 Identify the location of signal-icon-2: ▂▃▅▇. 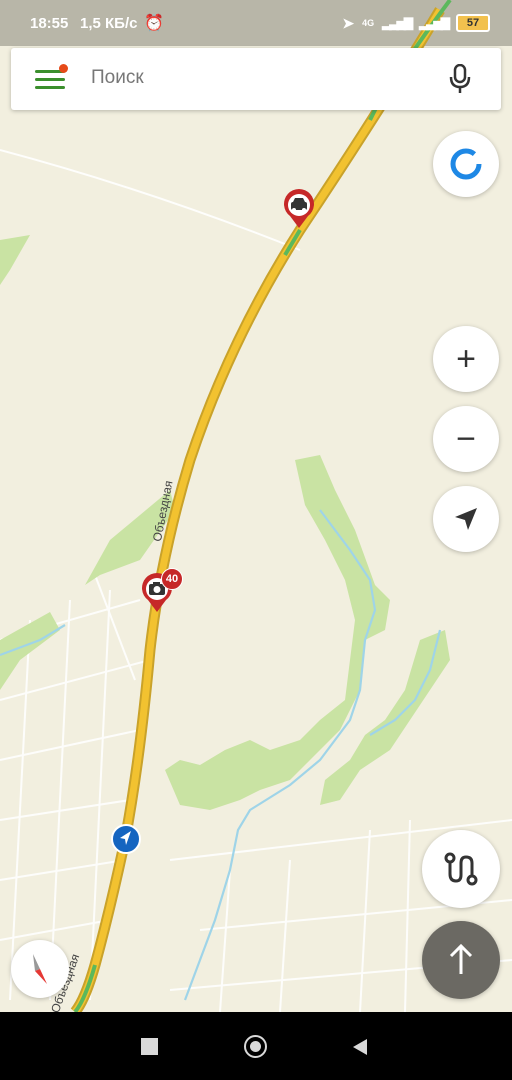
(434, 23).